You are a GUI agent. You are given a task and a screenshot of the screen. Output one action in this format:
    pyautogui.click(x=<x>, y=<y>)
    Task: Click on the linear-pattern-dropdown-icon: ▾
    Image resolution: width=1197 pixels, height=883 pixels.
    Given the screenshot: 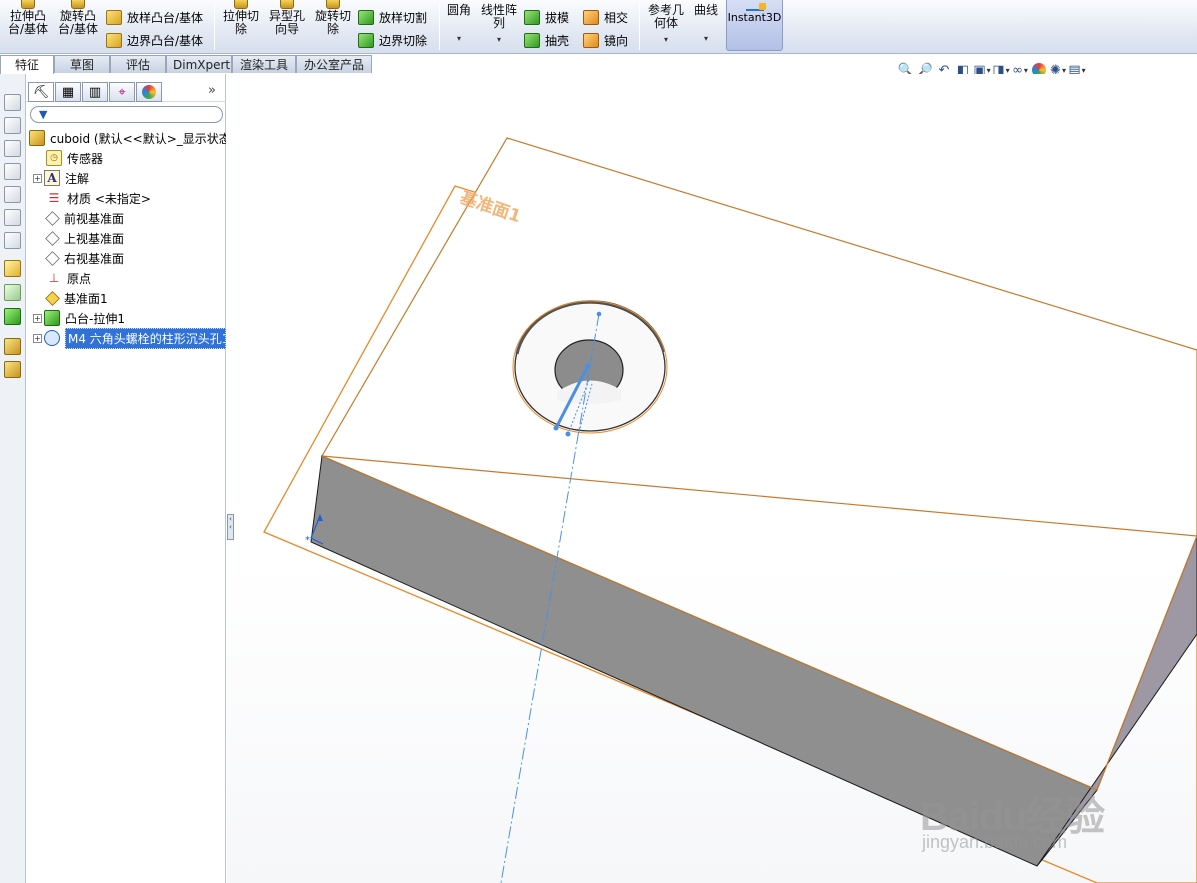 What is the action you would take?
    pyautogui.click(x=499, y=40)
    